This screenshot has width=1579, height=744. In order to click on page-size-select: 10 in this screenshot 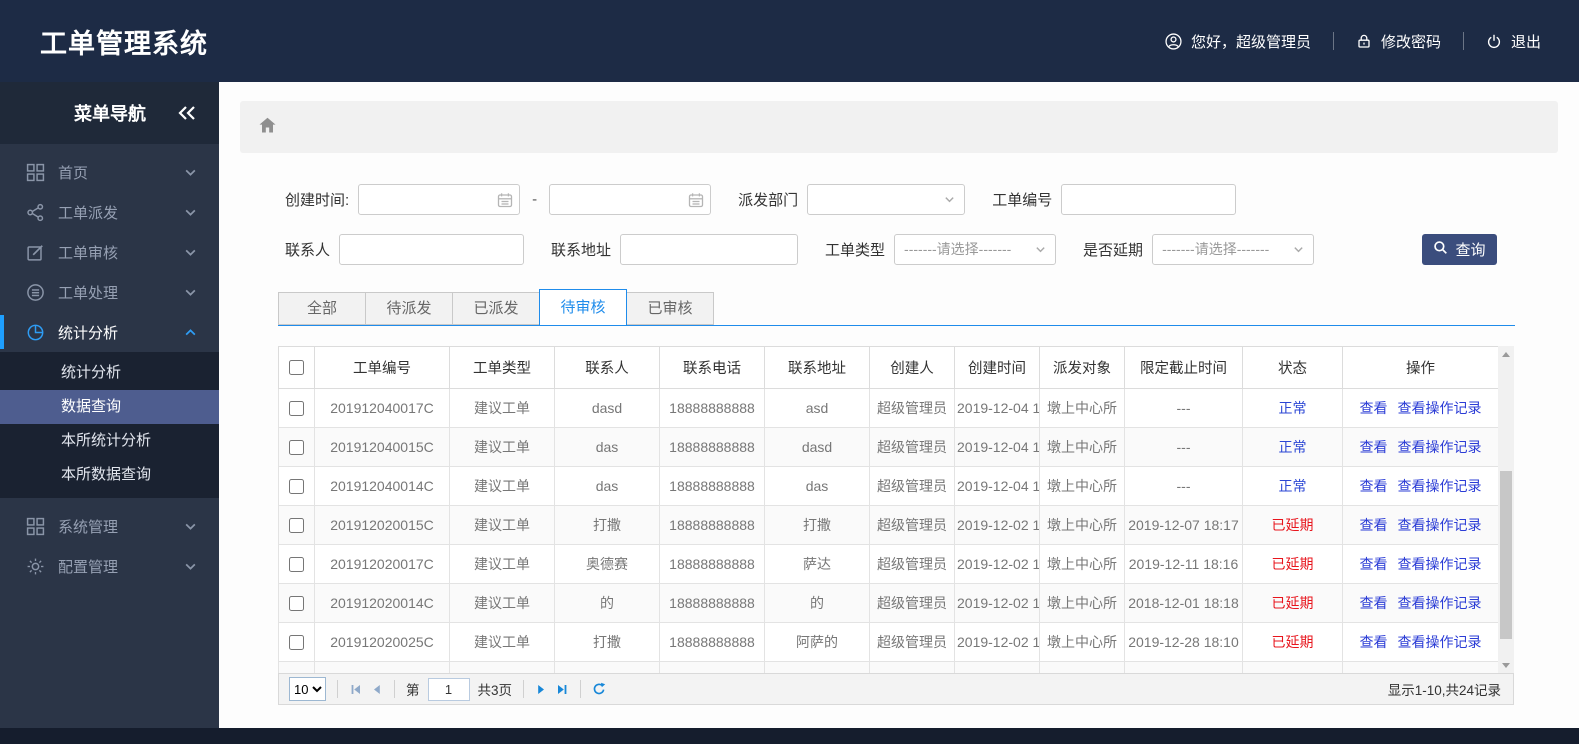, I will do `click(307, 689)`.